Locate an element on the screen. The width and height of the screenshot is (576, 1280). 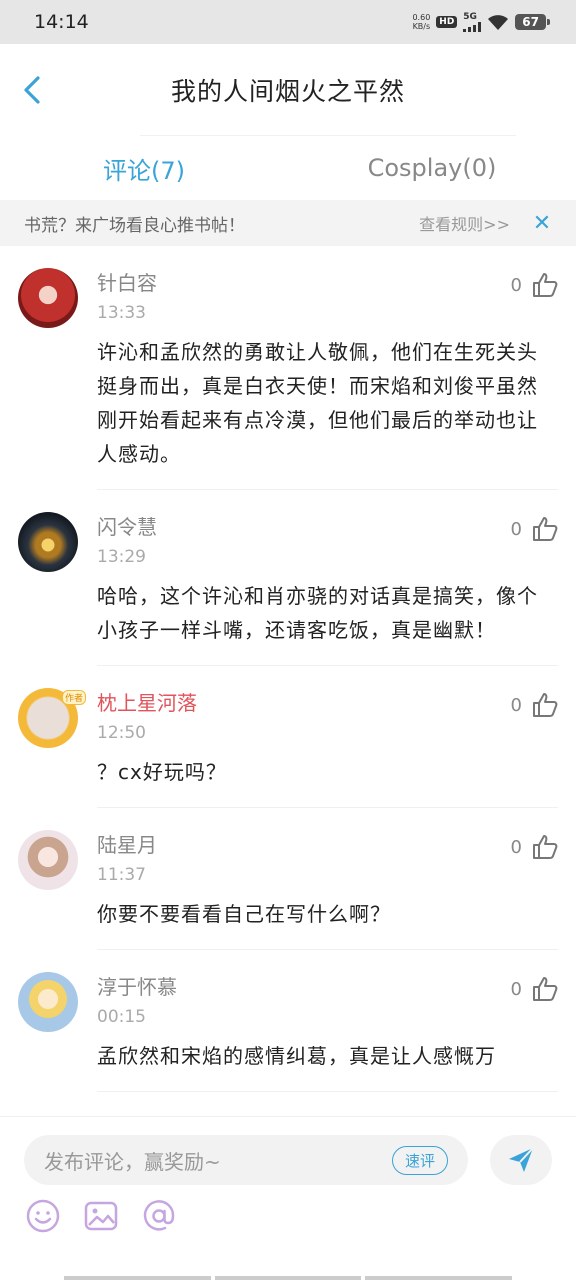
divider is located at coordinates (328, 135).